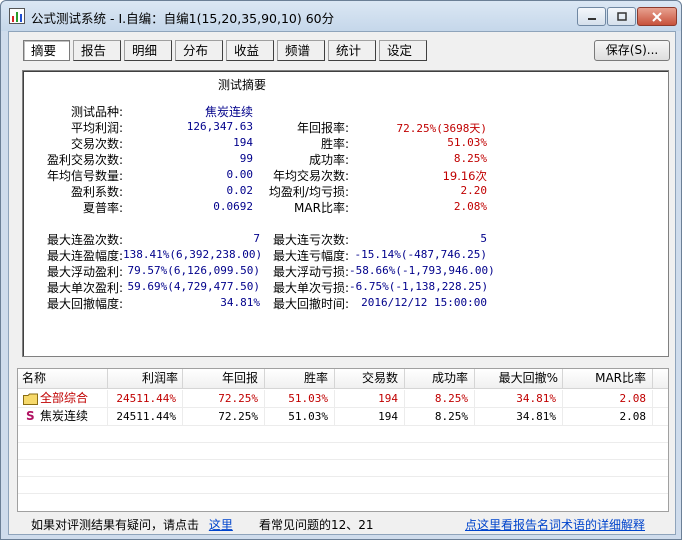  What do you see at coordinates (256, 238) in the screenshot?
I see `value-max-consec-wins: 7` at bounding box center [256, 238].